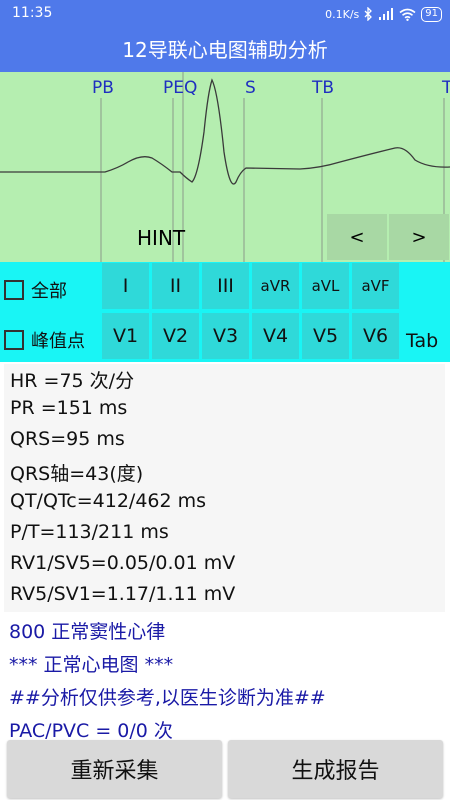 The image size is (450, 800). Describe the element at coordinates (72, 381) in the screenshot. I see `result-hr: HR =75 次/分` at that location.